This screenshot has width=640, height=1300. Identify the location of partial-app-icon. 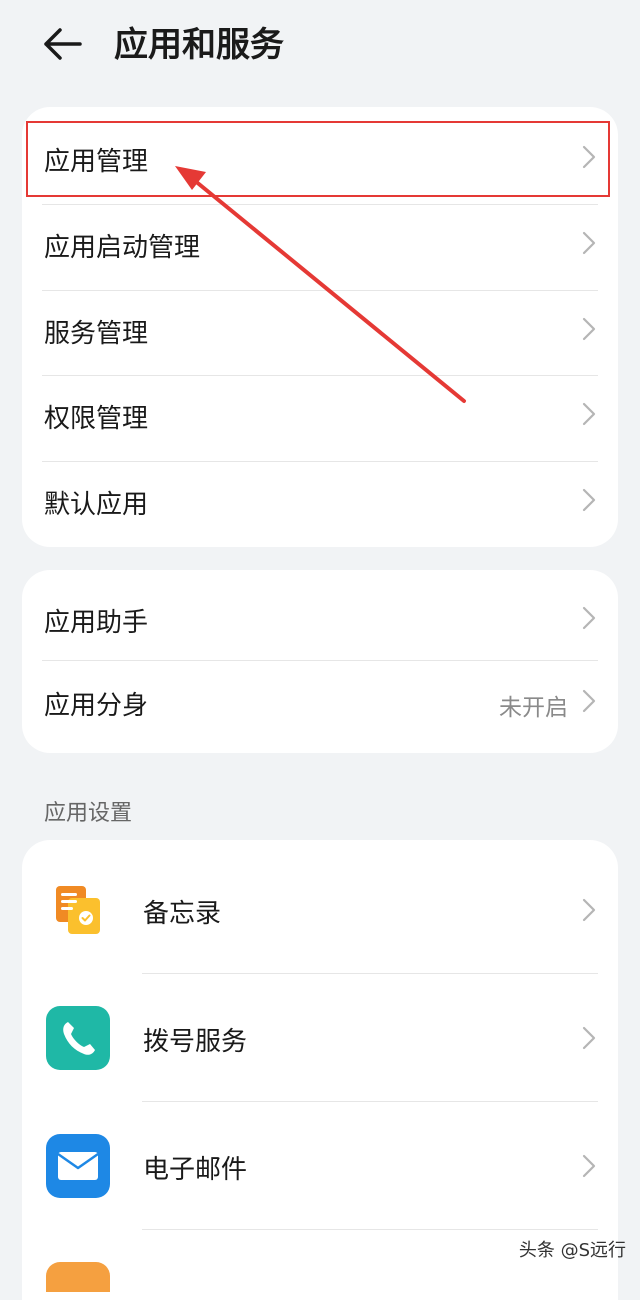
(78, 1277).